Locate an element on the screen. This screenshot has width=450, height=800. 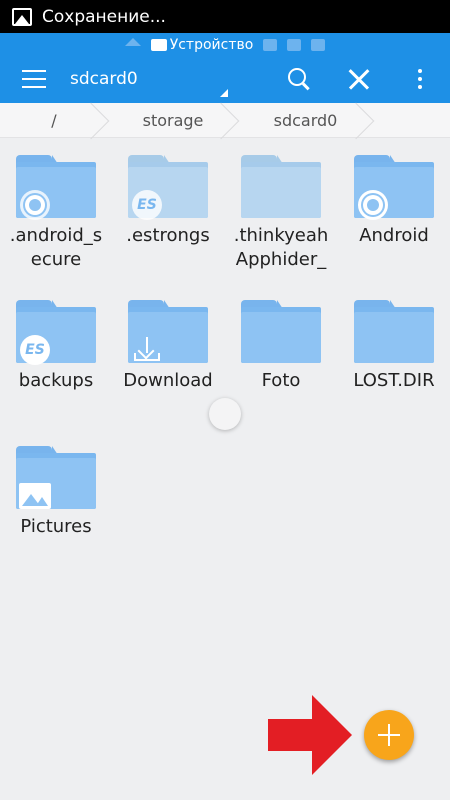
menu-icon is located at coordinates (34, 79).